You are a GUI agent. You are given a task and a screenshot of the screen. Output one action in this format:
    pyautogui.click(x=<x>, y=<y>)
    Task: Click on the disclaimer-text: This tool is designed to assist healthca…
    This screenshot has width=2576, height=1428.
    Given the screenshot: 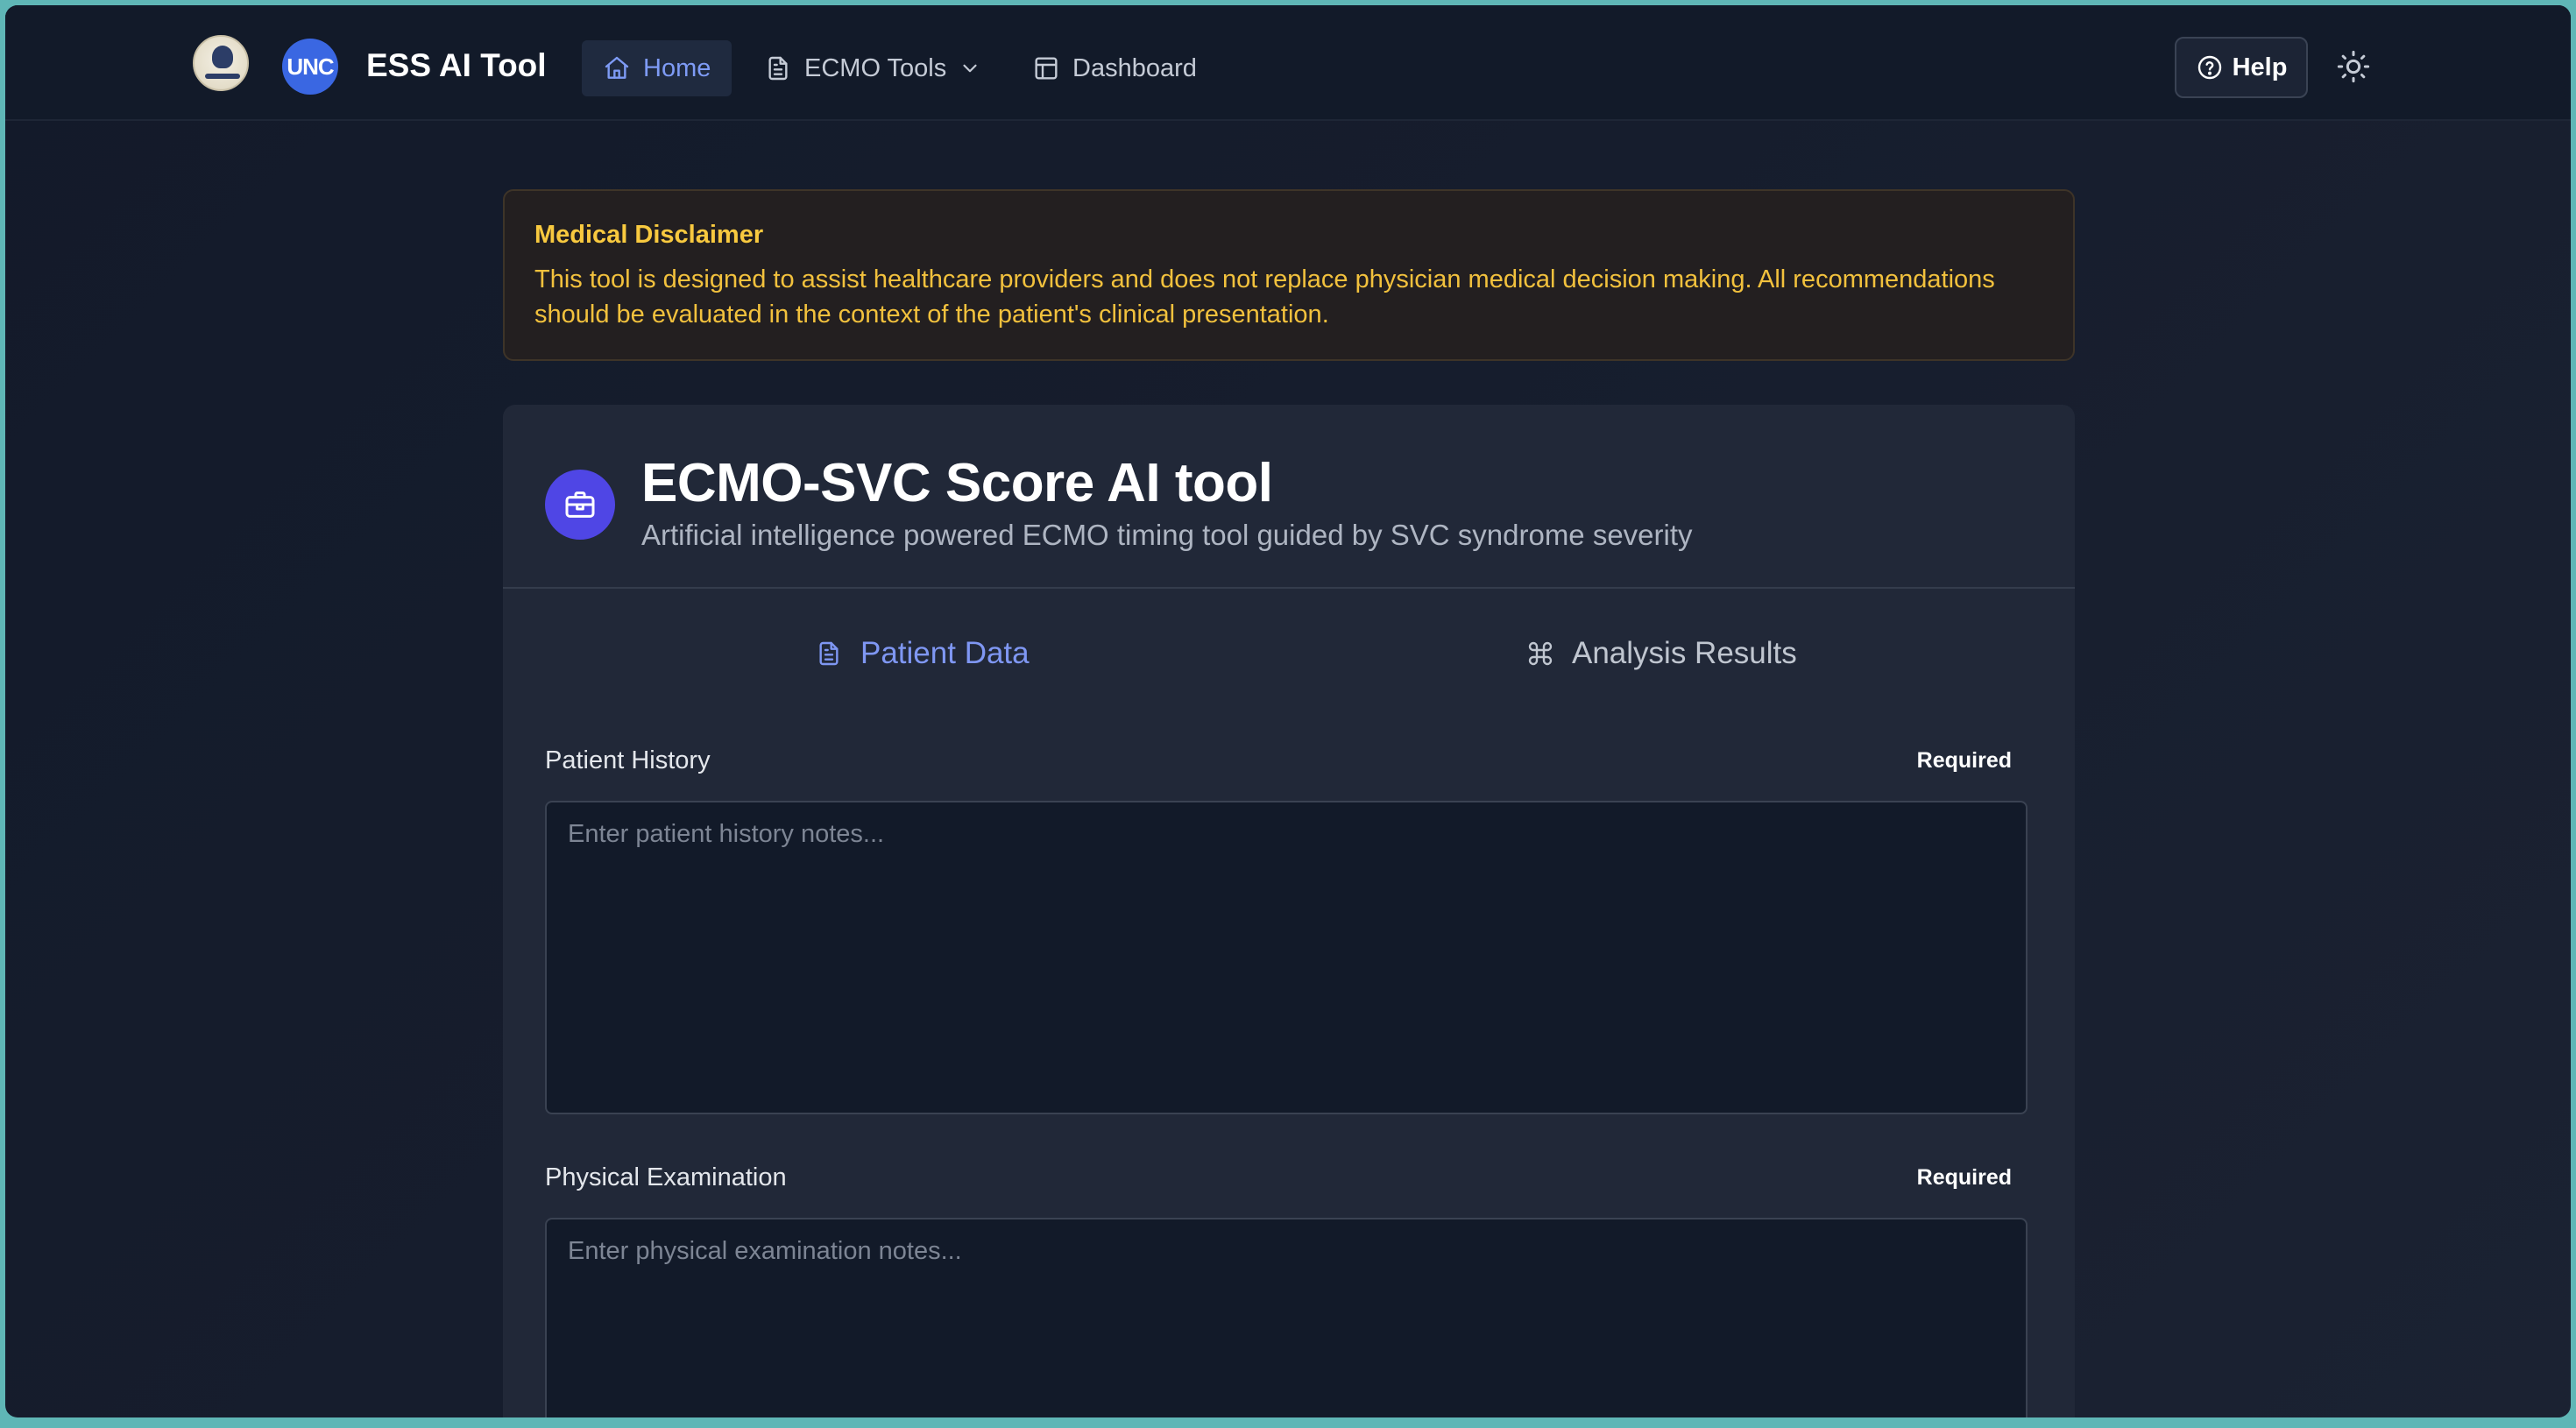 What is the action you would take?
    pyautogui.click(x=1264, y=297)
    